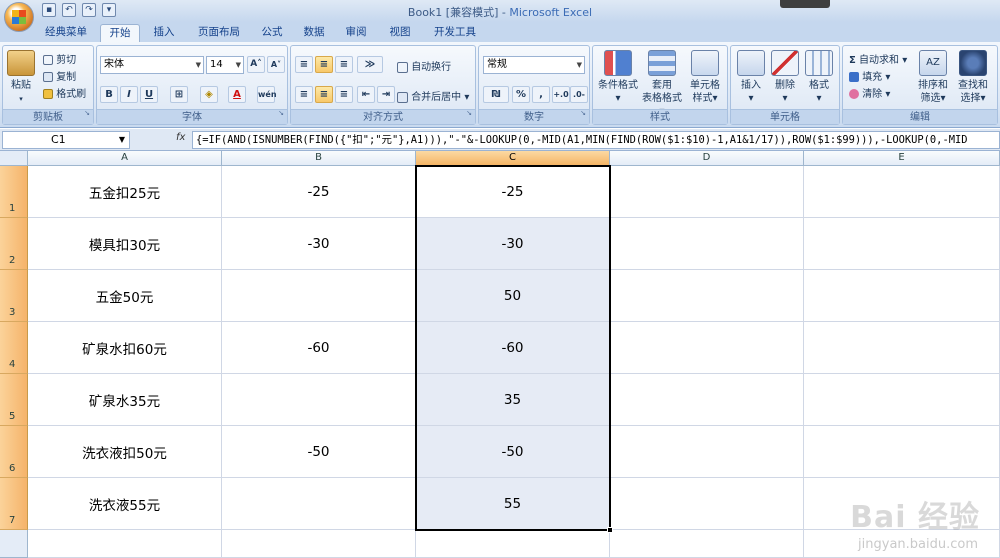 This screenshot has height=558, width=1000. What do you see at coordinates (344, 94) in the screenshot?
I see `align-right-button: ≡` at bounding box center [344, 94].